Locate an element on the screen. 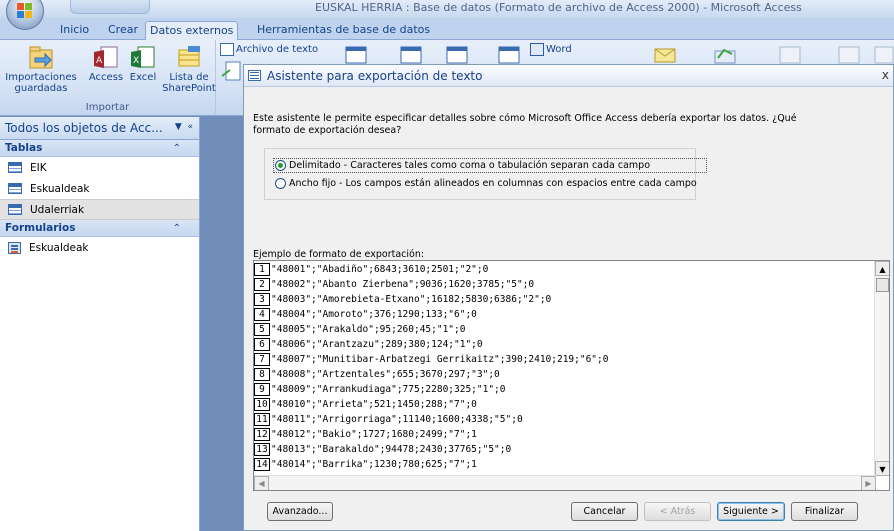  scroll-left-icon: ◀ is located at coordinates (261, 483).